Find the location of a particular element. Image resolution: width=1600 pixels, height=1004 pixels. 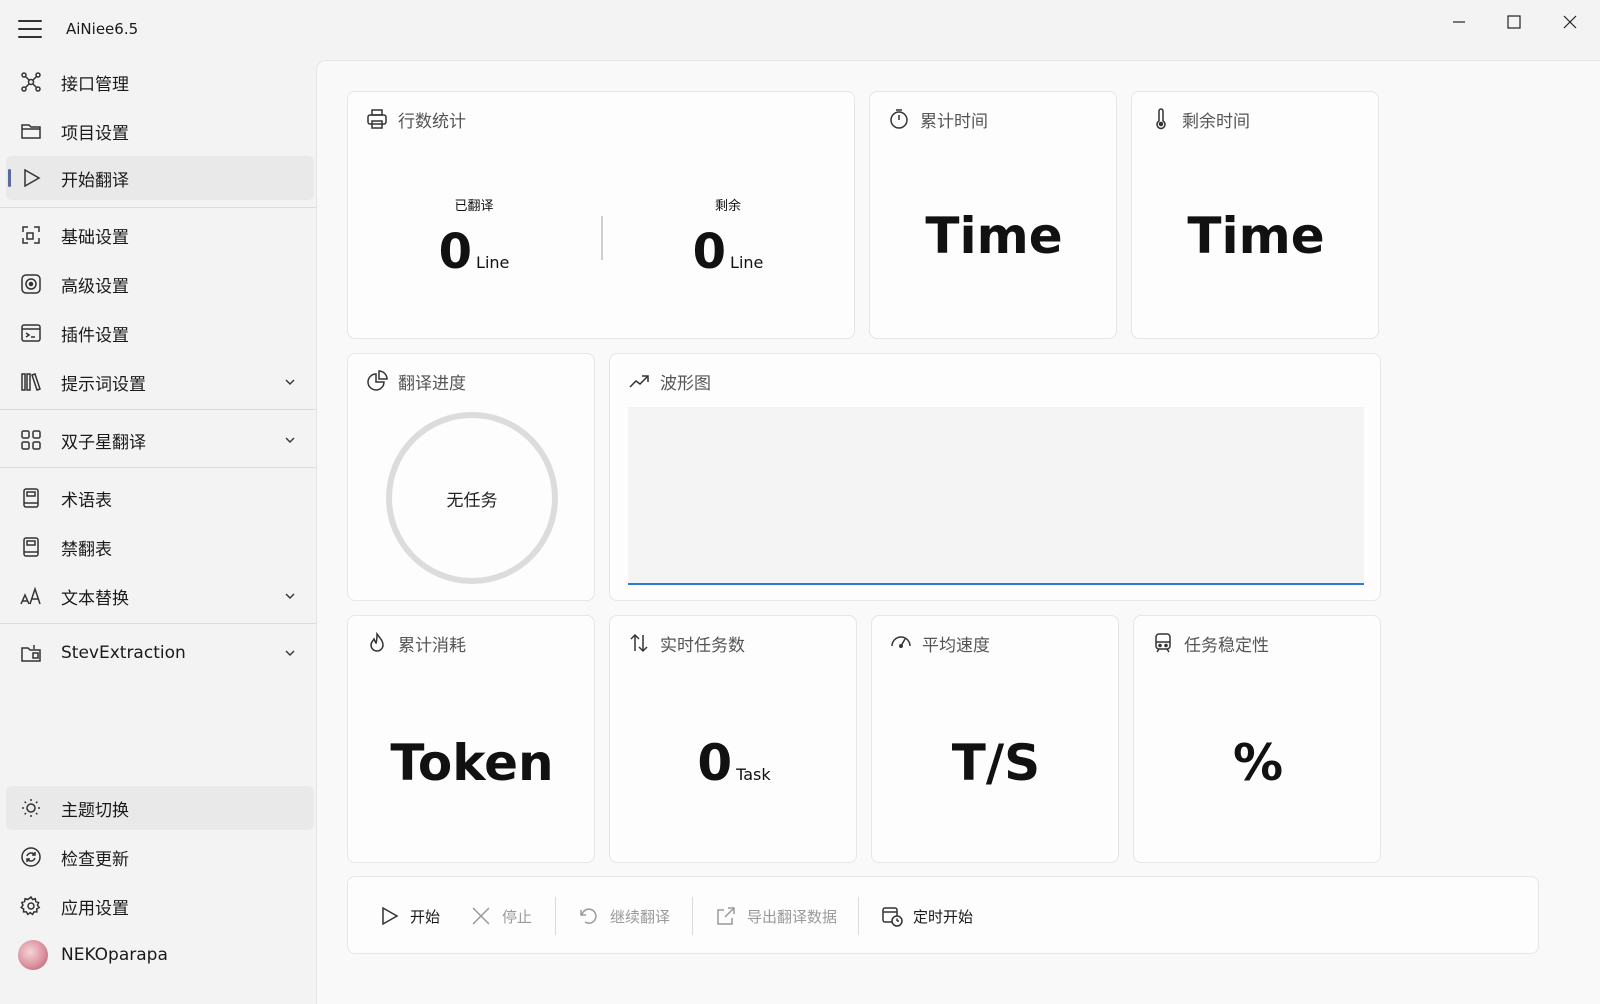

sidebar-item-gemini-translation: 双子星翻译 is located at coordinates (160, 440).